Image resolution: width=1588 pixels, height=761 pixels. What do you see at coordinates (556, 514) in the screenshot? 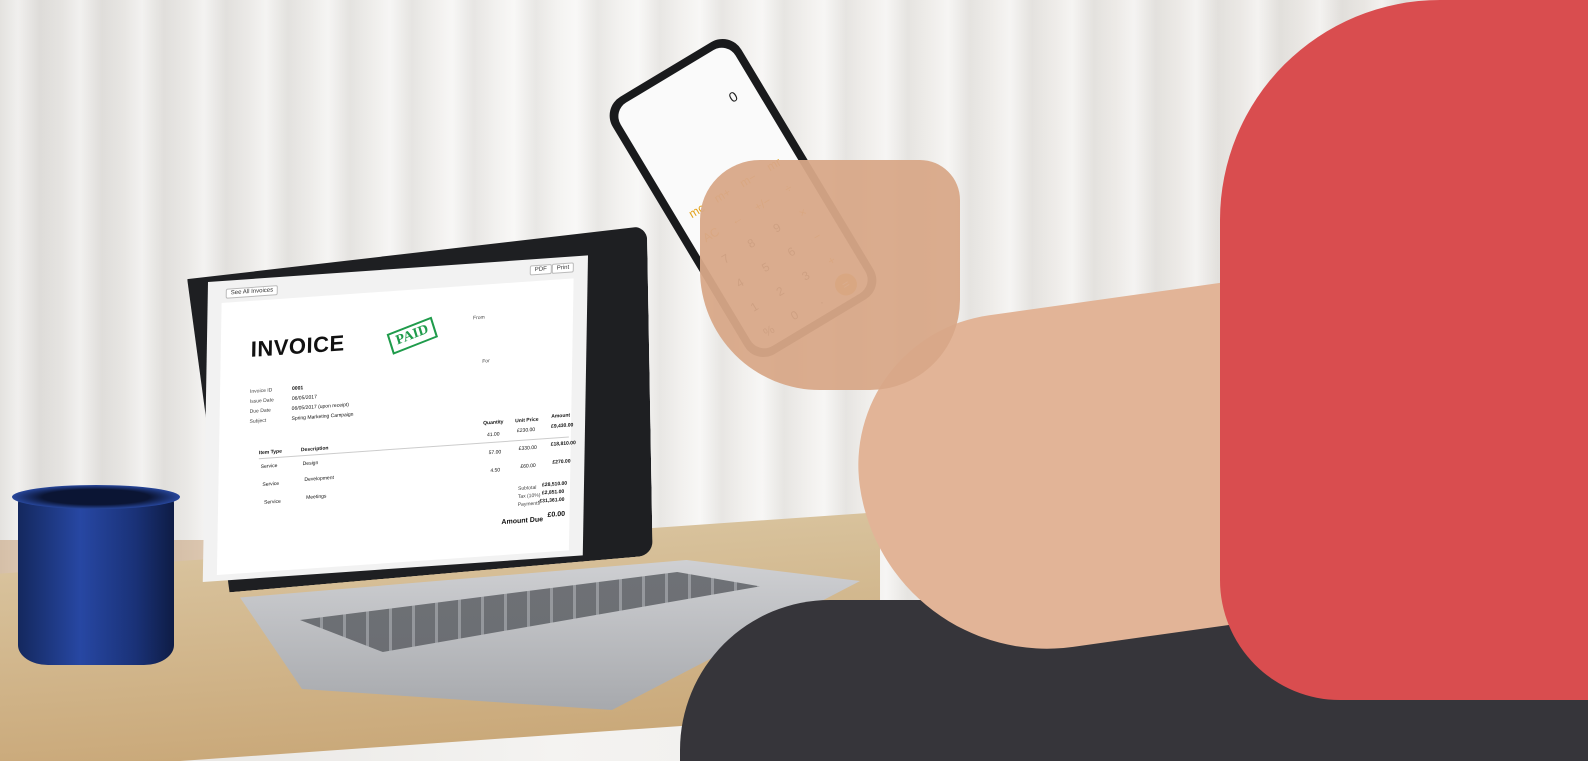
I see `amount-due-value: £0.00` at bounding box center [556, 514].